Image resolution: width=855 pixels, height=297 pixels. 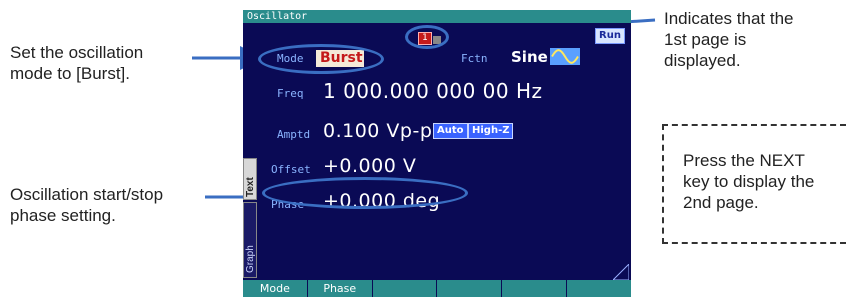 What do you see at coordinates (76, 63) in the screenshot?
I see `mode-annotation: Set the oscillation mode to [Burst].` at bounding box center [76, 63].